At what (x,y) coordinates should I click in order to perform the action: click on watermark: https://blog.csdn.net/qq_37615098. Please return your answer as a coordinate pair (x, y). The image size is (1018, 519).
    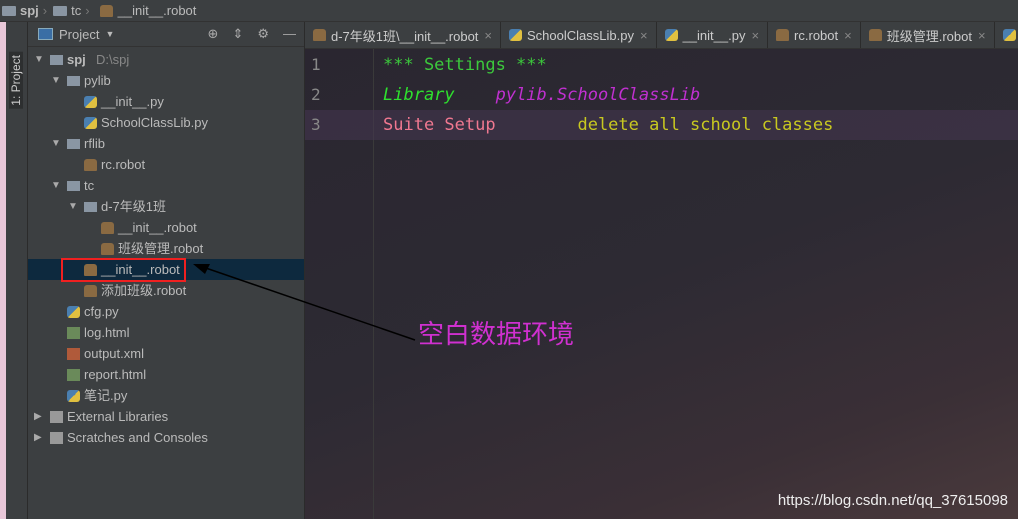
    Looking at the image, I should click on (892, 500).